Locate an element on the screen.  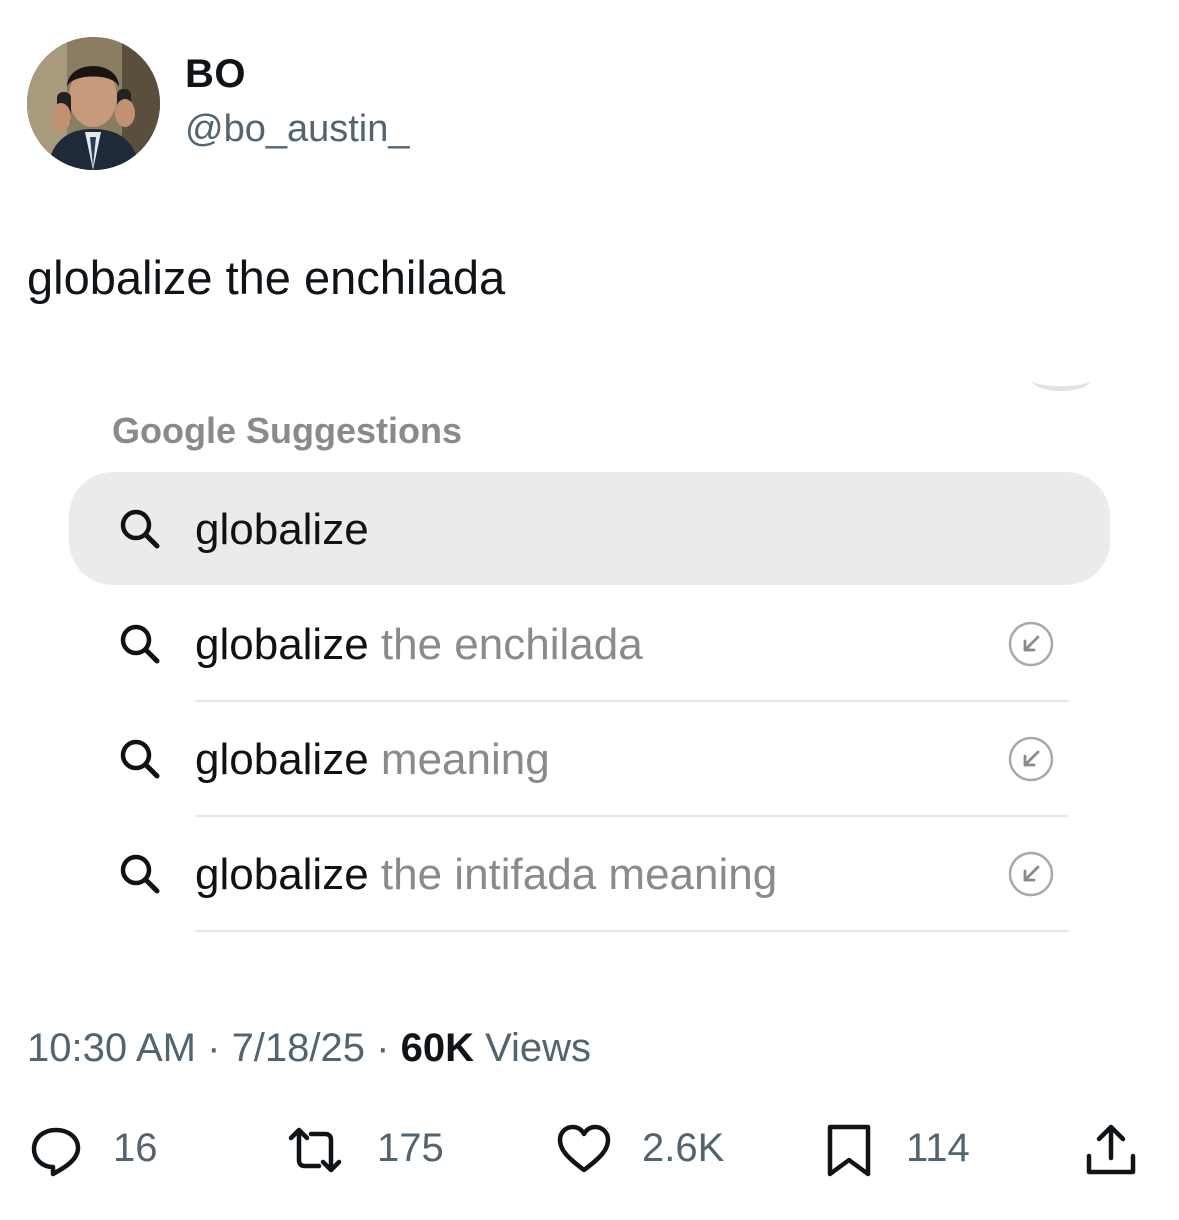
tweet-meta: 10:30 AM · 7/18/25 · 60K Views is located at coordinates (309, 1048).